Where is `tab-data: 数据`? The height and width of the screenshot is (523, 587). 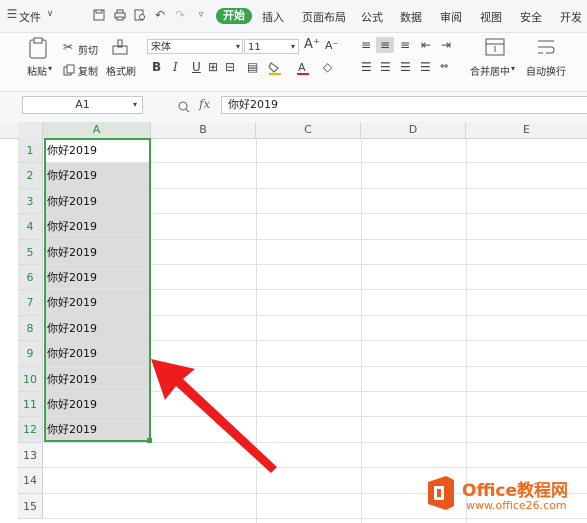 tab-data: 数据 is located at coordinates (411, 17).